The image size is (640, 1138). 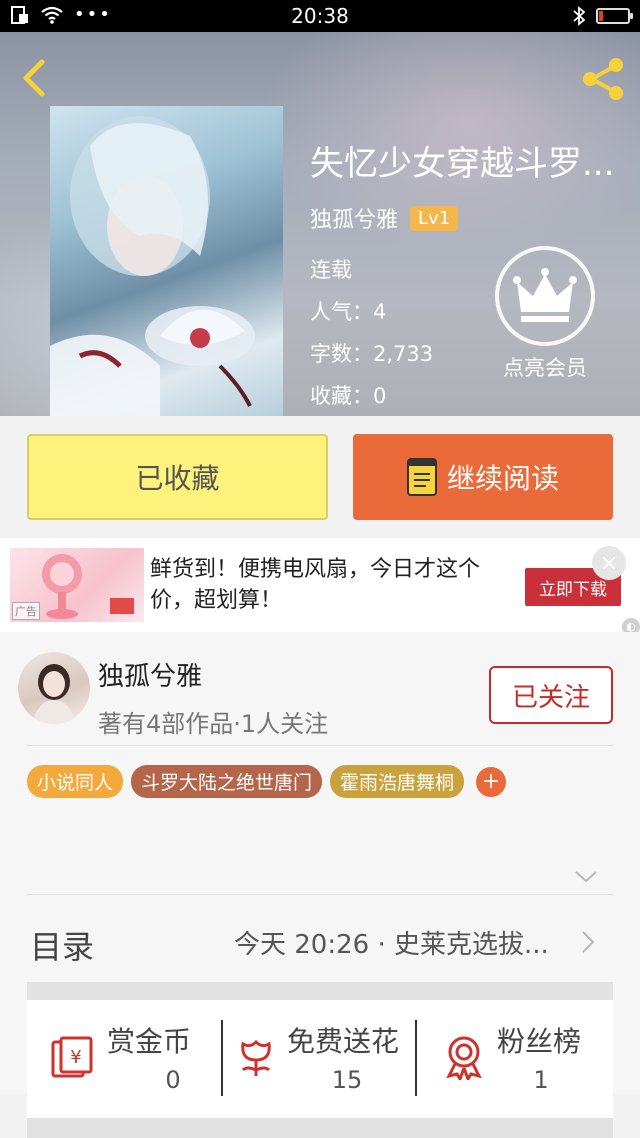 What do you see at coordinates (347, 1080) in the screenshot?
I see `stat-value: 15` at bounding box center [347, 1080].